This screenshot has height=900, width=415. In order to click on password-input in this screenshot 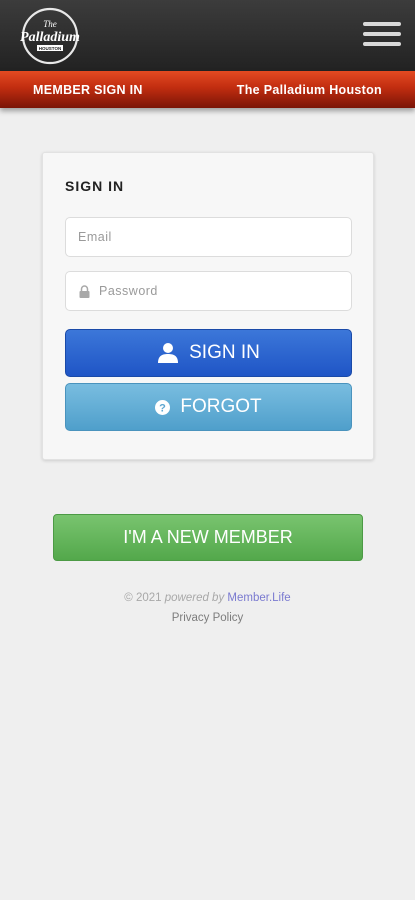, I will do `click(208, 291)`.